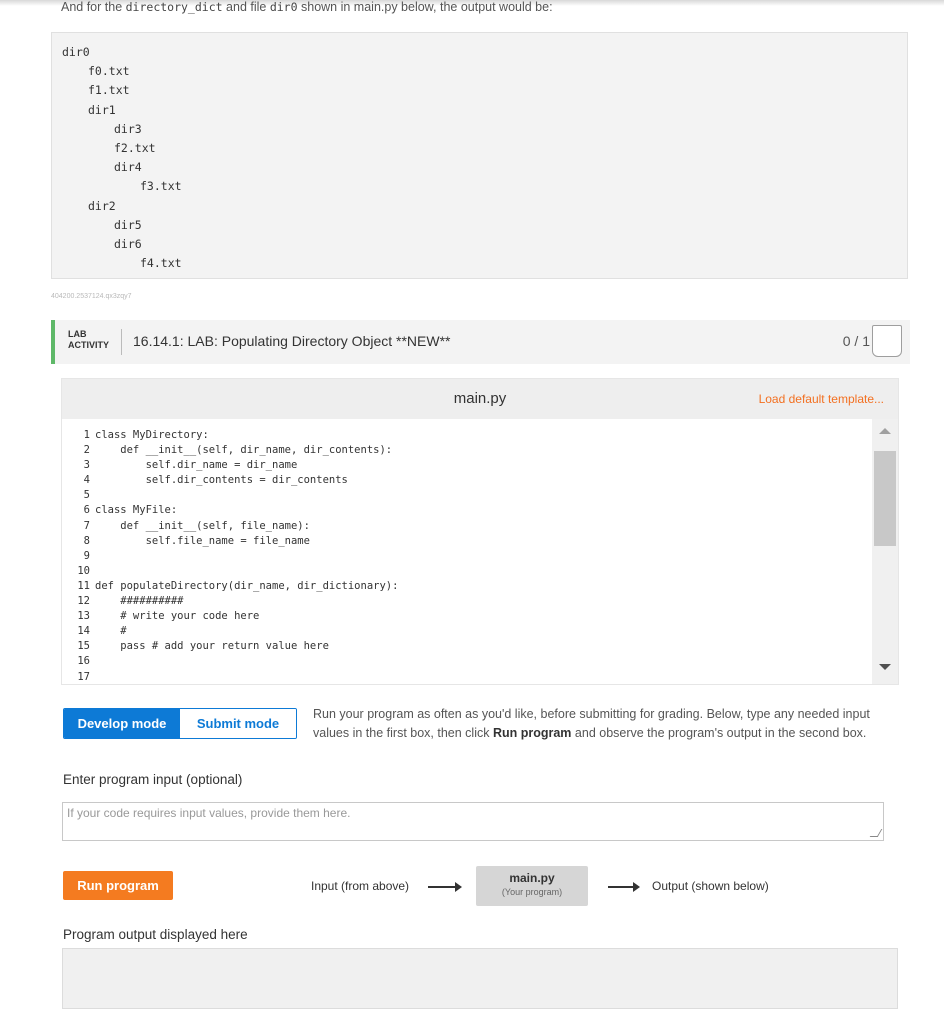 The height and width of the screenshot is (1024, 944). Describe the element at coordinates (109, 71) in the screenshot. I see `tree-line: f0.txt` at that location.